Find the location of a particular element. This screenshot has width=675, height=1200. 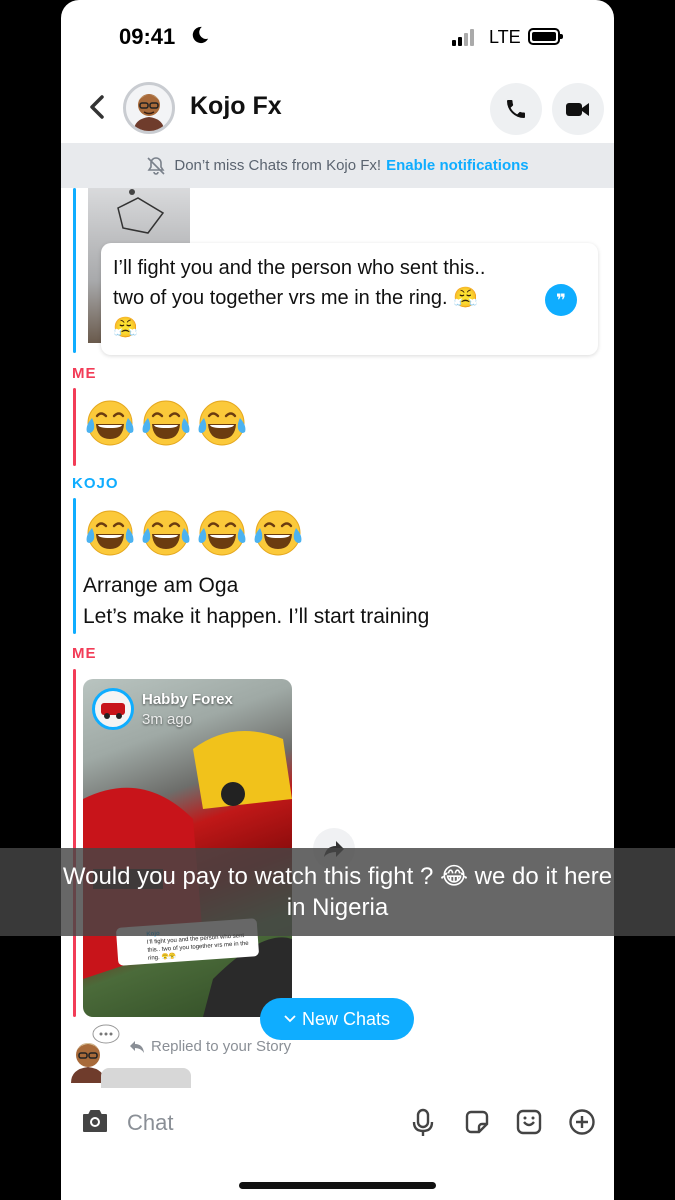

story-avatar-ring is located at coordinates (113, 709).